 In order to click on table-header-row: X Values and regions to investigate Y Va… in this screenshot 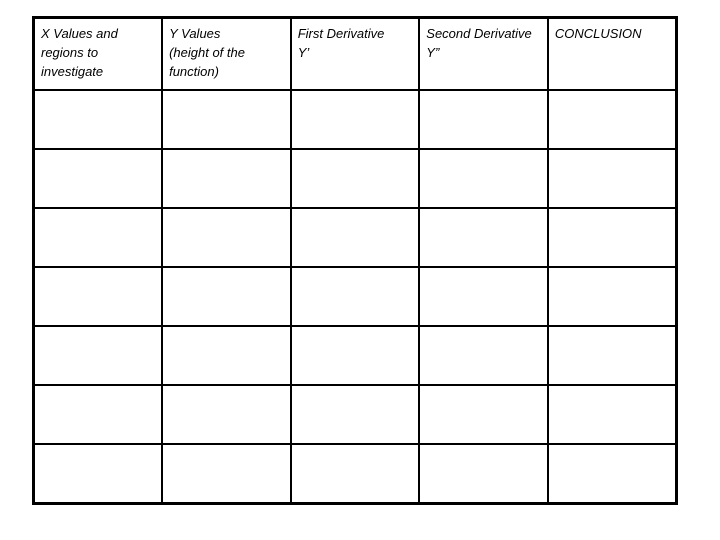, I will do `click(355, 53)`.